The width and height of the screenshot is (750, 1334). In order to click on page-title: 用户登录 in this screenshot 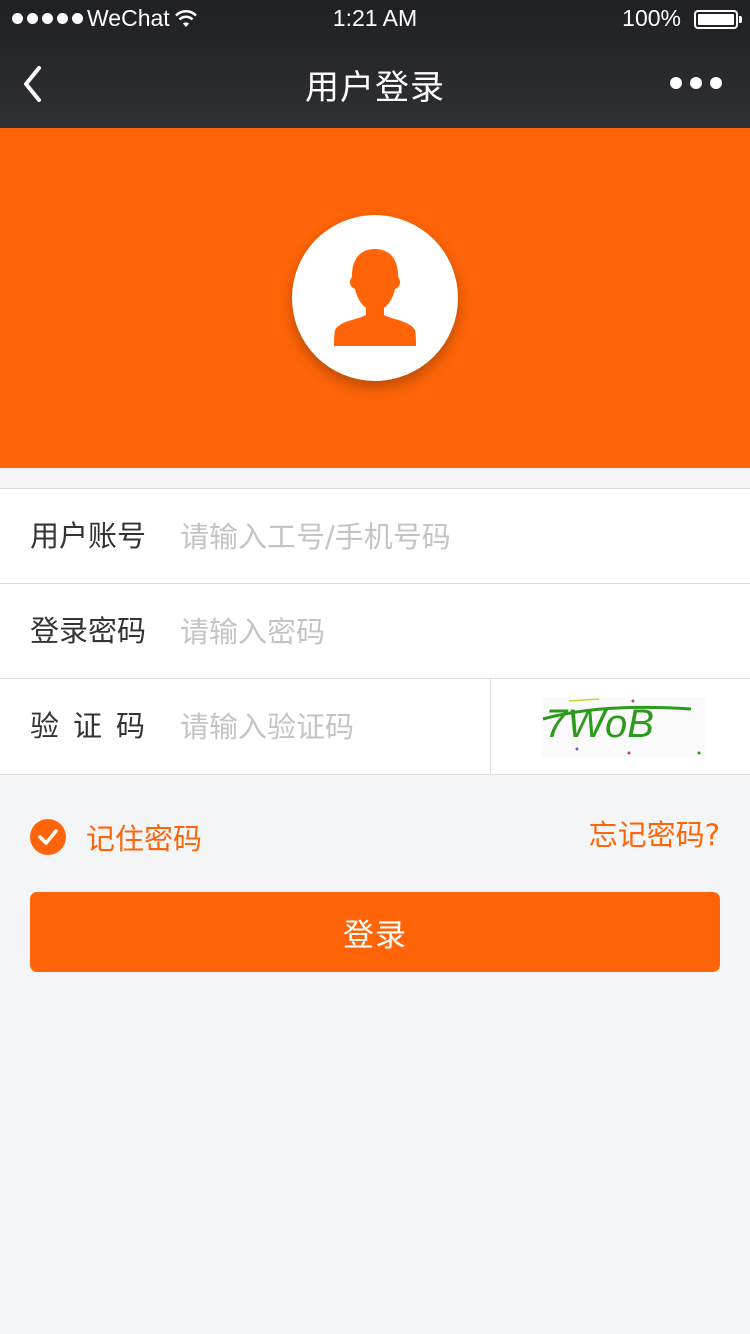, I will do `click(375, 88)`.